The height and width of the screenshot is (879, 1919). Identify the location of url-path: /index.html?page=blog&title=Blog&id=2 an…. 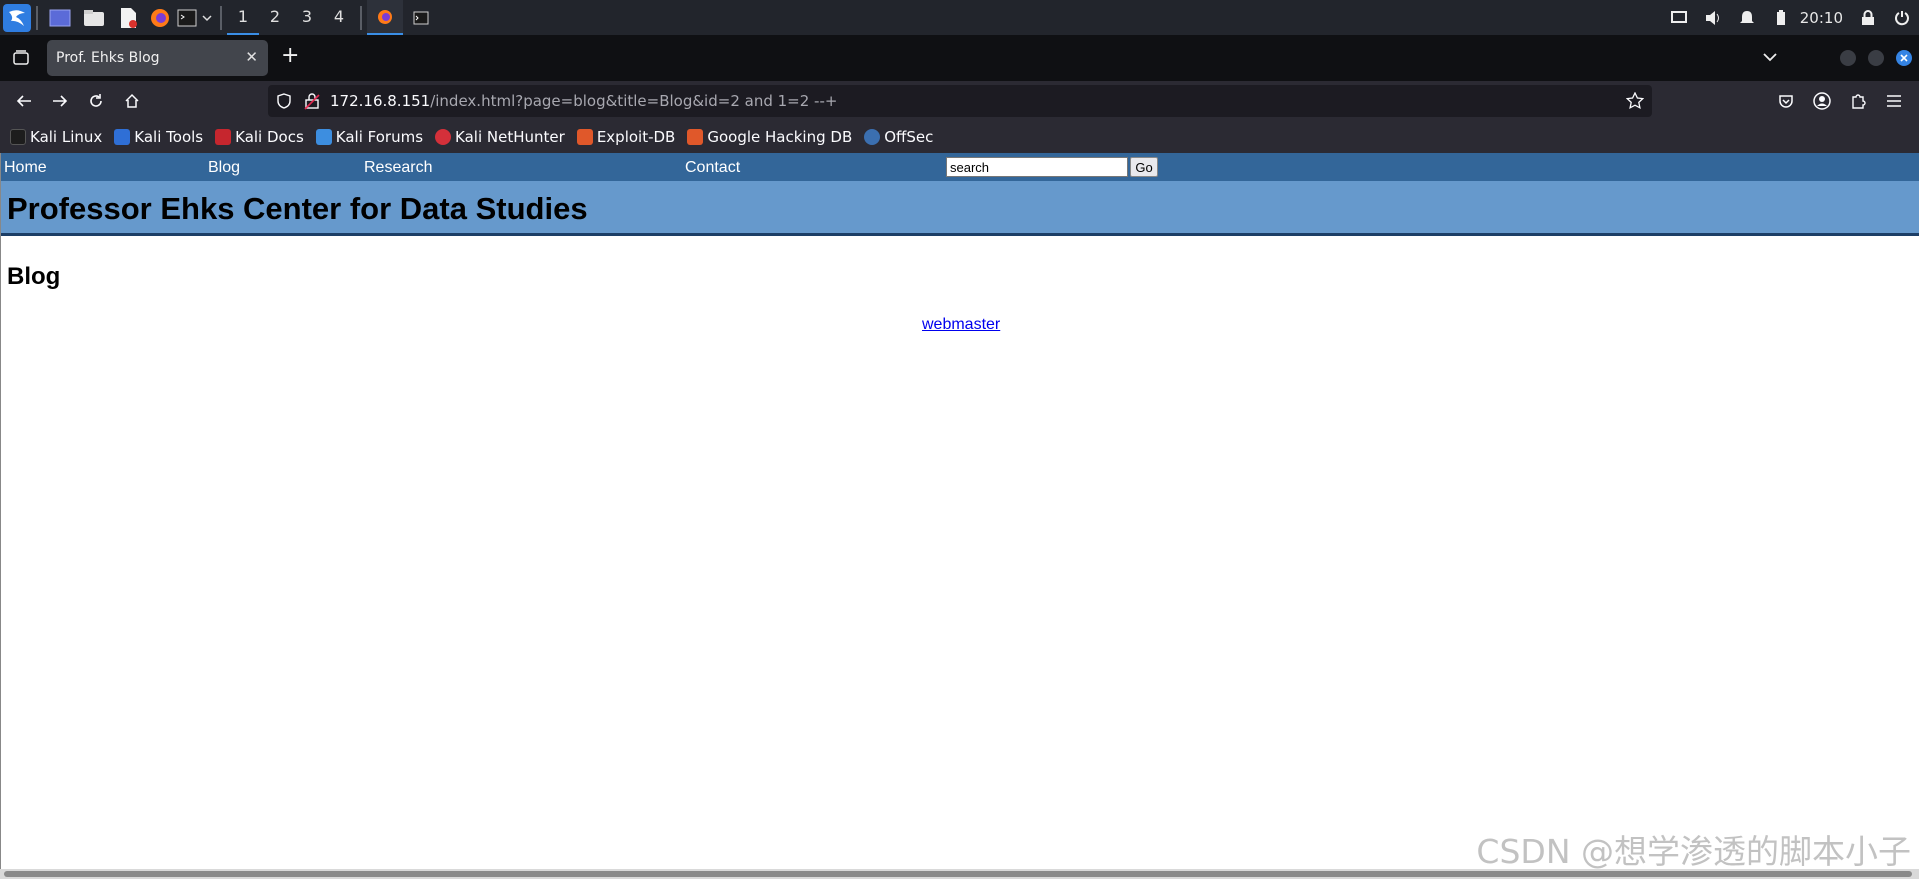
(634, 101).